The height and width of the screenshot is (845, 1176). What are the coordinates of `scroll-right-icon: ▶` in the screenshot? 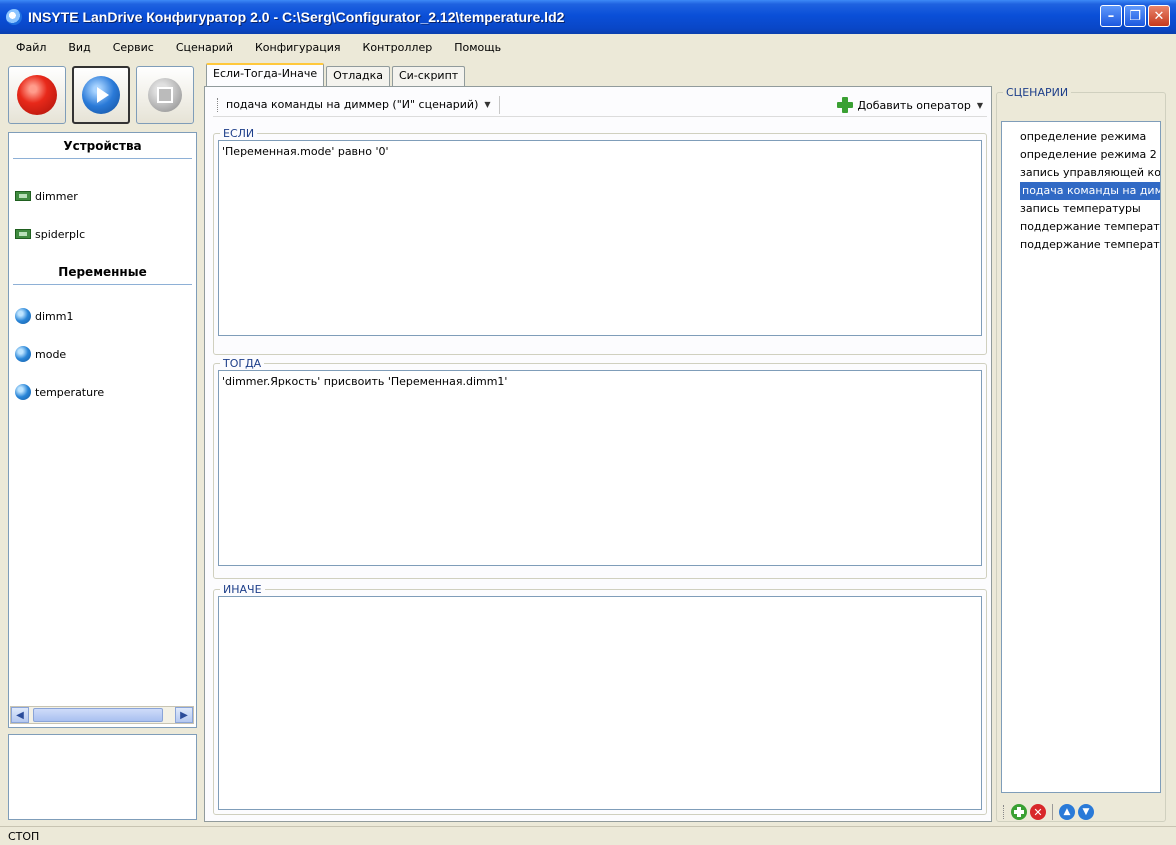 It's located at (184, 715).